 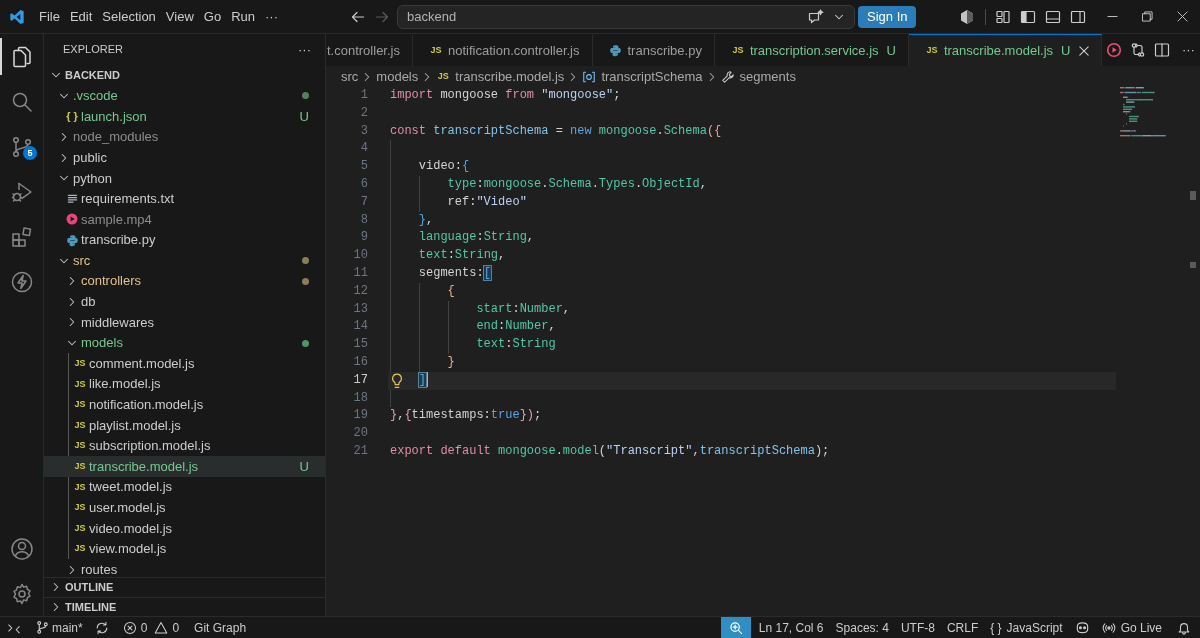 I want to click on code-line: }, so click(x=451, y=361).